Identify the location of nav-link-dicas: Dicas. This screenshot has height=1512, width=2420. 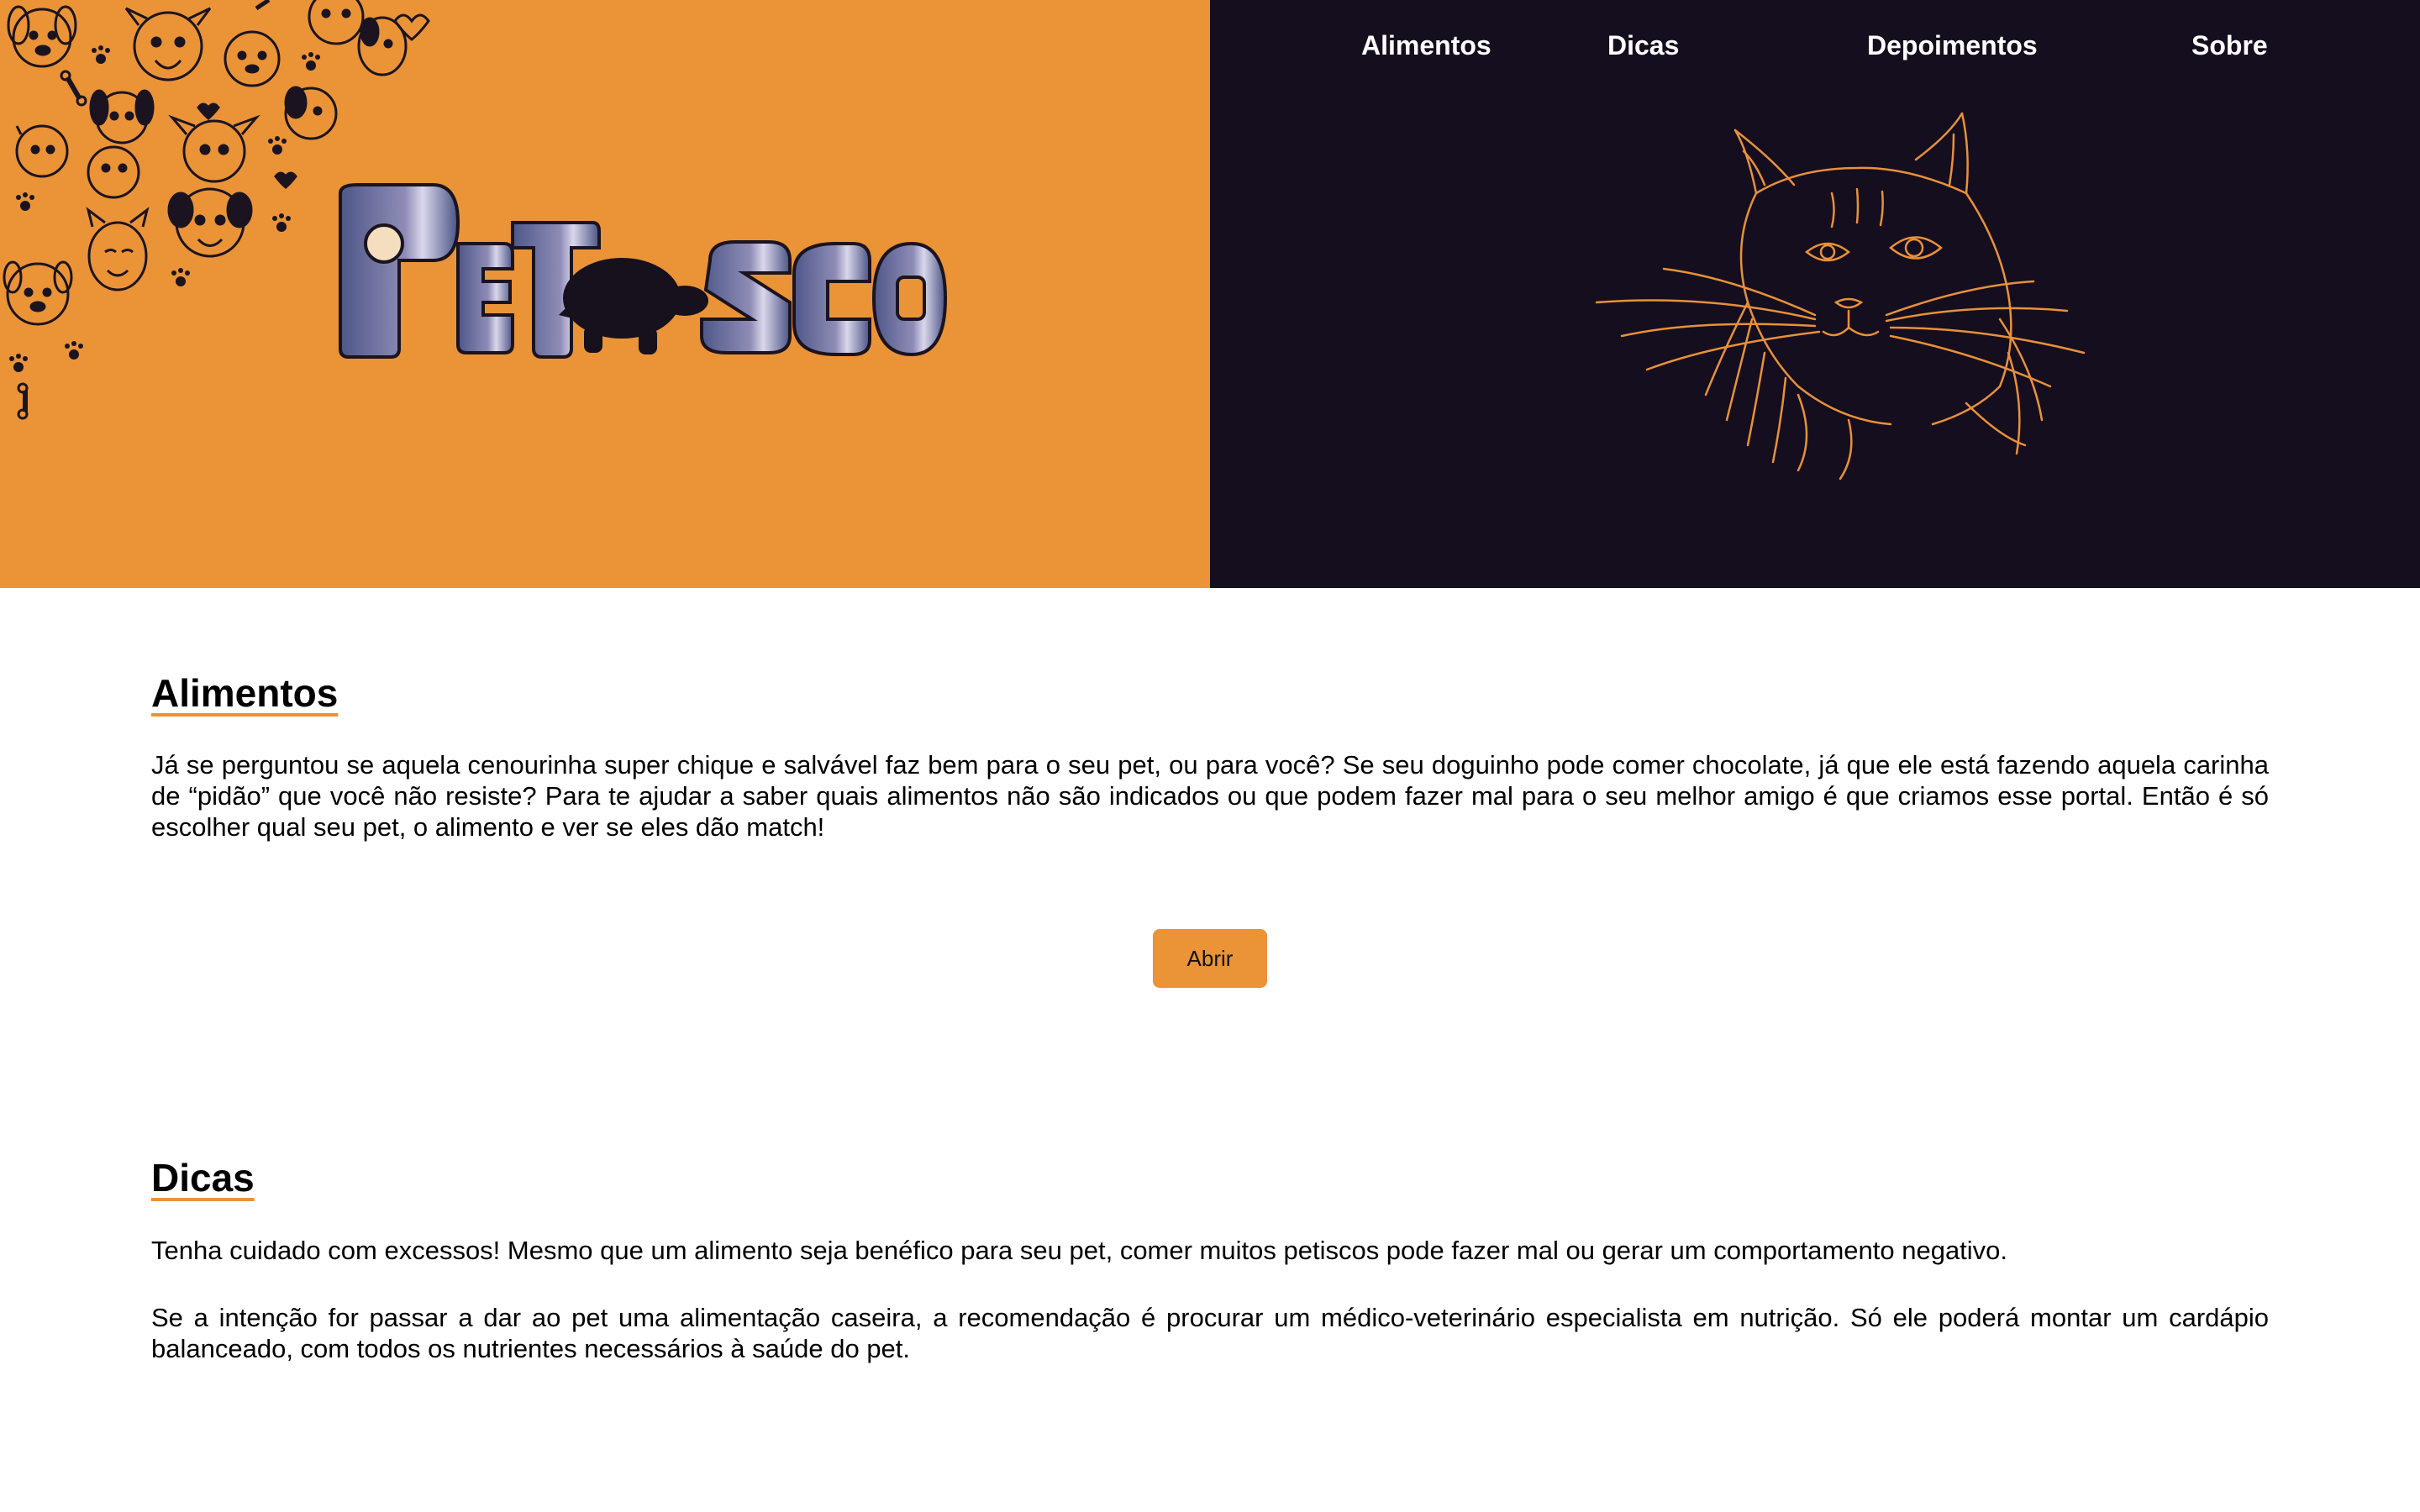
(1643, 45).